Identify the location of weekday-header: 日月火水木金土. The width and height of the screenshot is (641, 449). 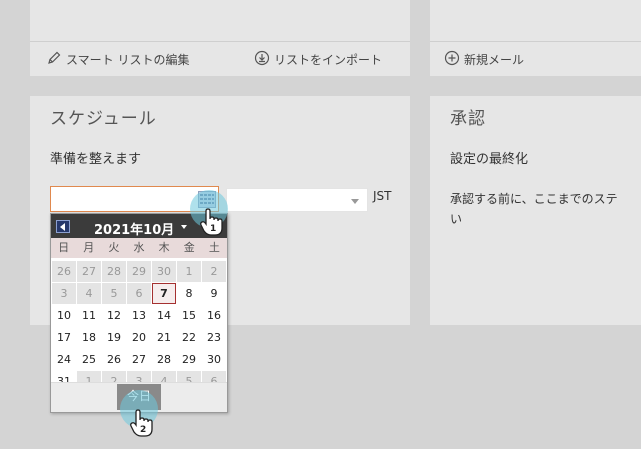
(139, 248).